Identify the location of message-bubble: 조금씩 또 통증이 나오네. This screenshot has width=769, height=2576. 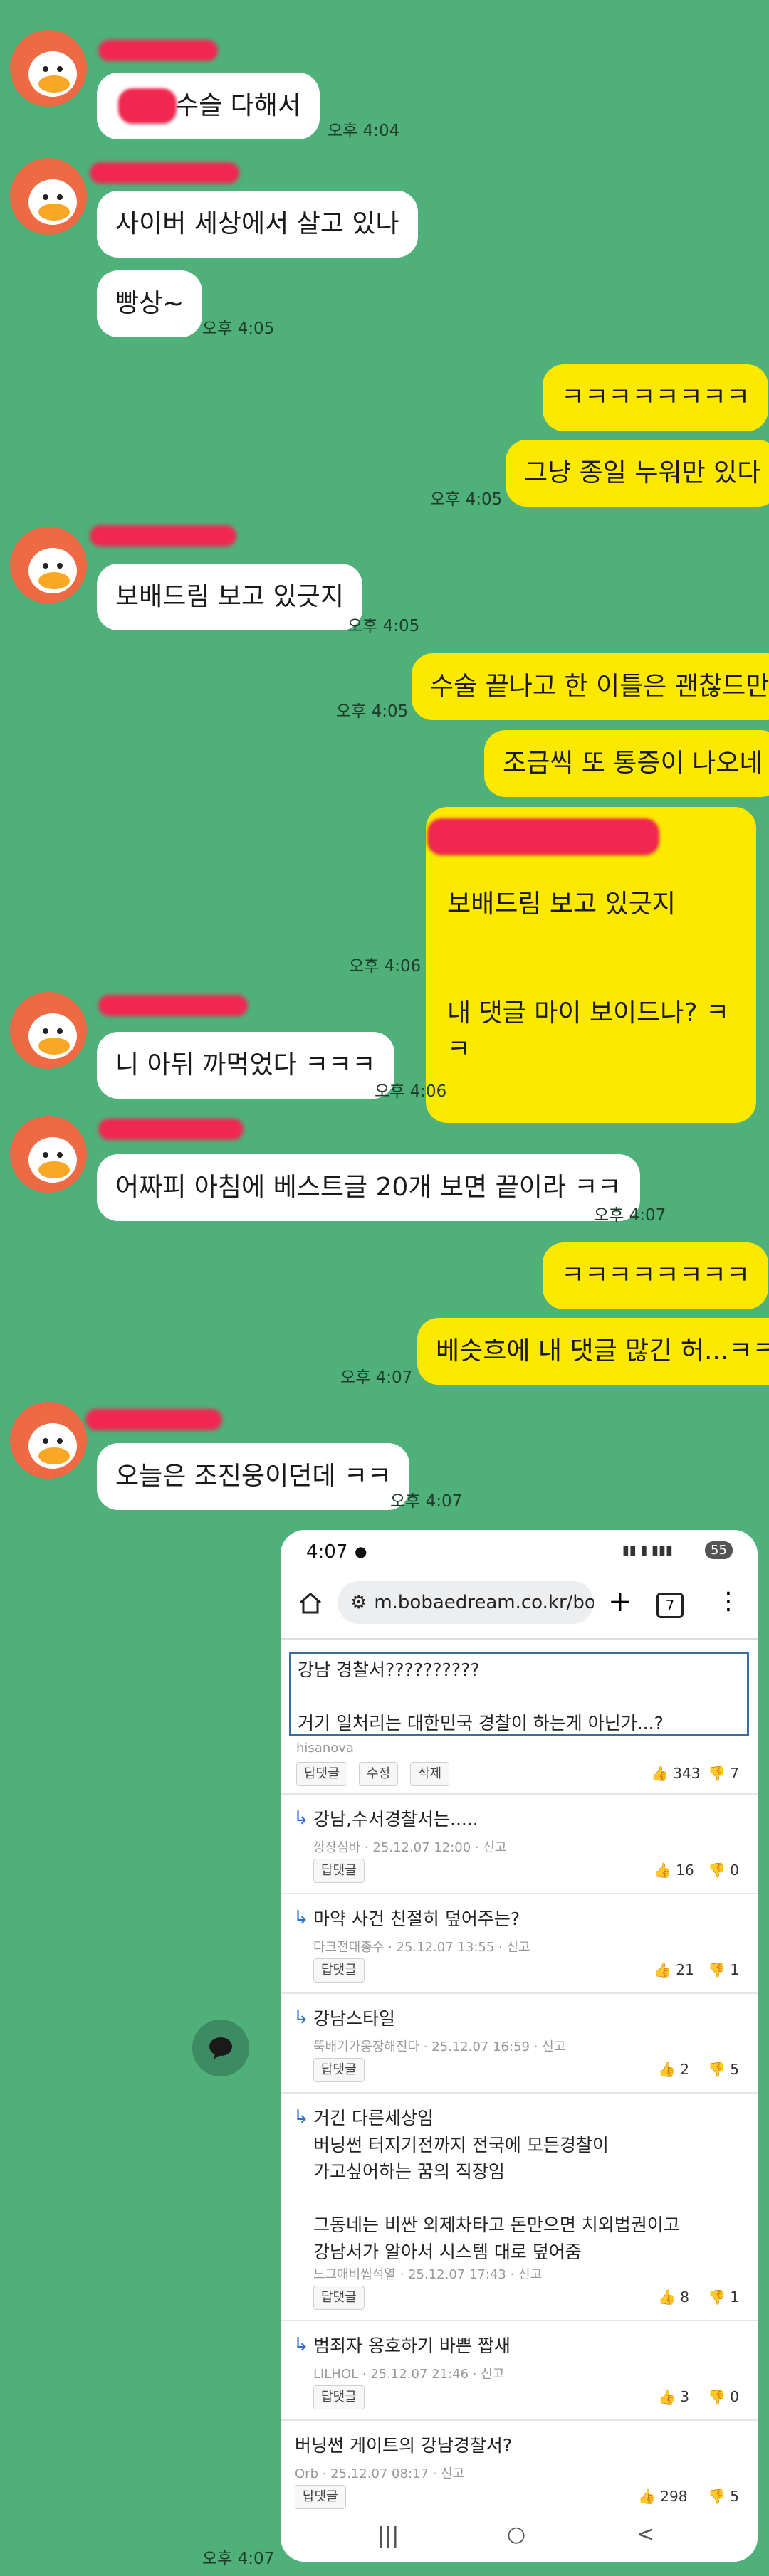
(626, 763).